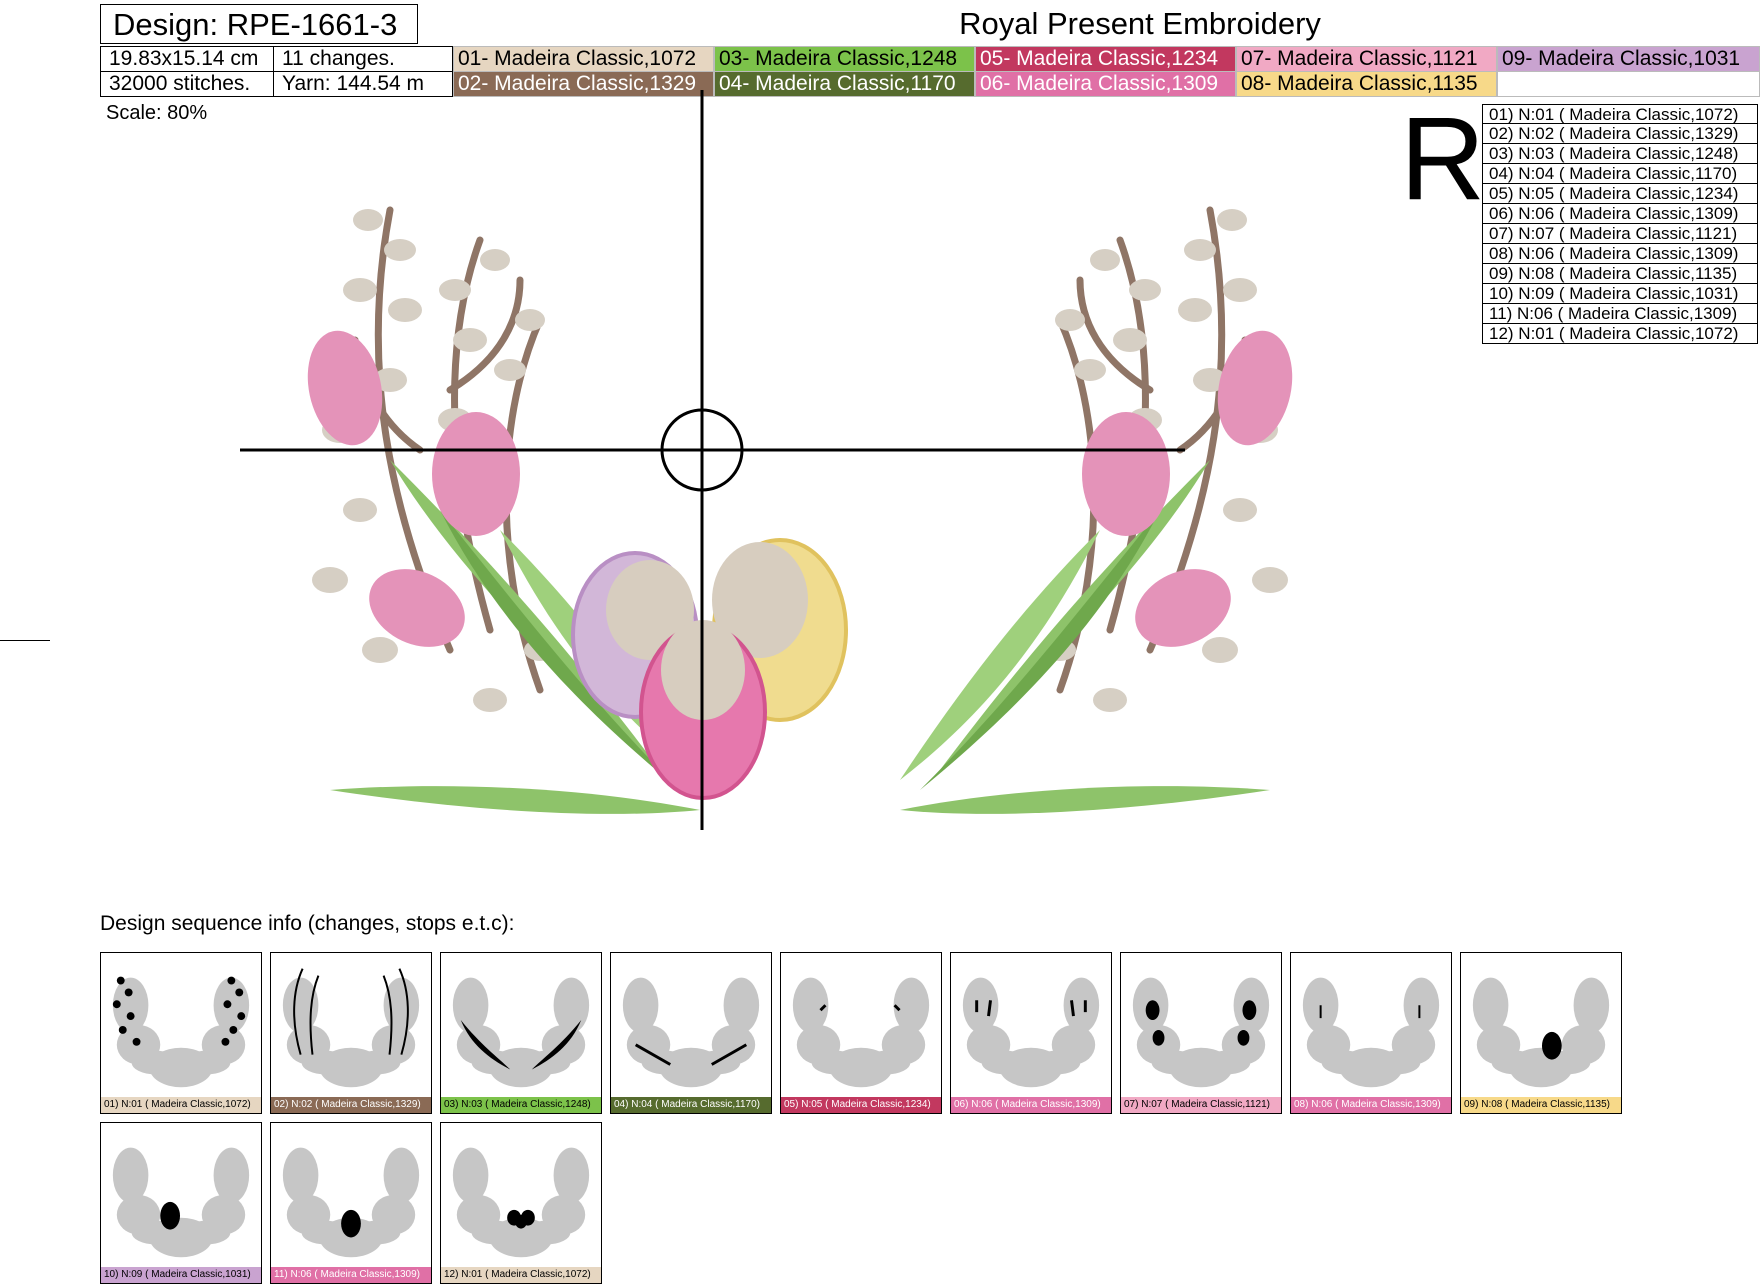 The width and height of the screenshot is (1760, 1284). What do you see at coordinates (181, 1105) in the screenshot?
I see `thumbnail-label: 01) N:01 ( Madeira Classic,1072)` at bounding box center [181, 1105].